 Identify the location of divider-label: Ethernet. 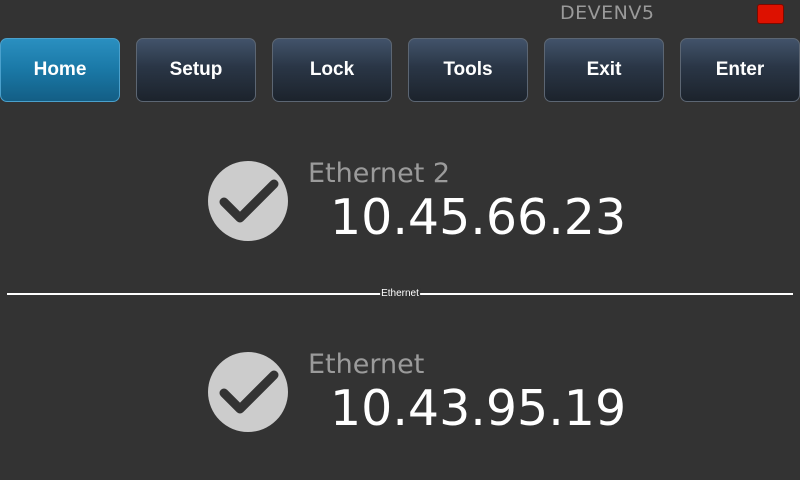
(400, 294).